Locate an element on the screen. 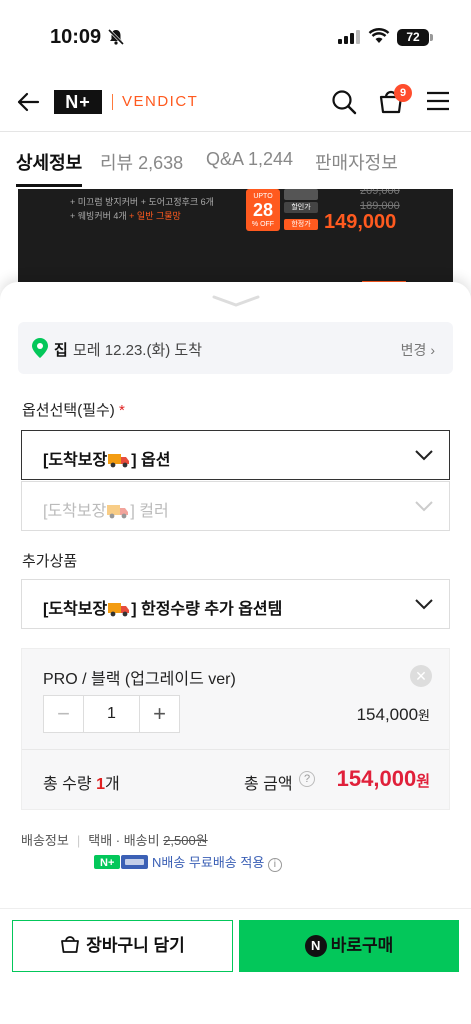  selected-item-price: 154,000원 is located at coordinates (393, 715).